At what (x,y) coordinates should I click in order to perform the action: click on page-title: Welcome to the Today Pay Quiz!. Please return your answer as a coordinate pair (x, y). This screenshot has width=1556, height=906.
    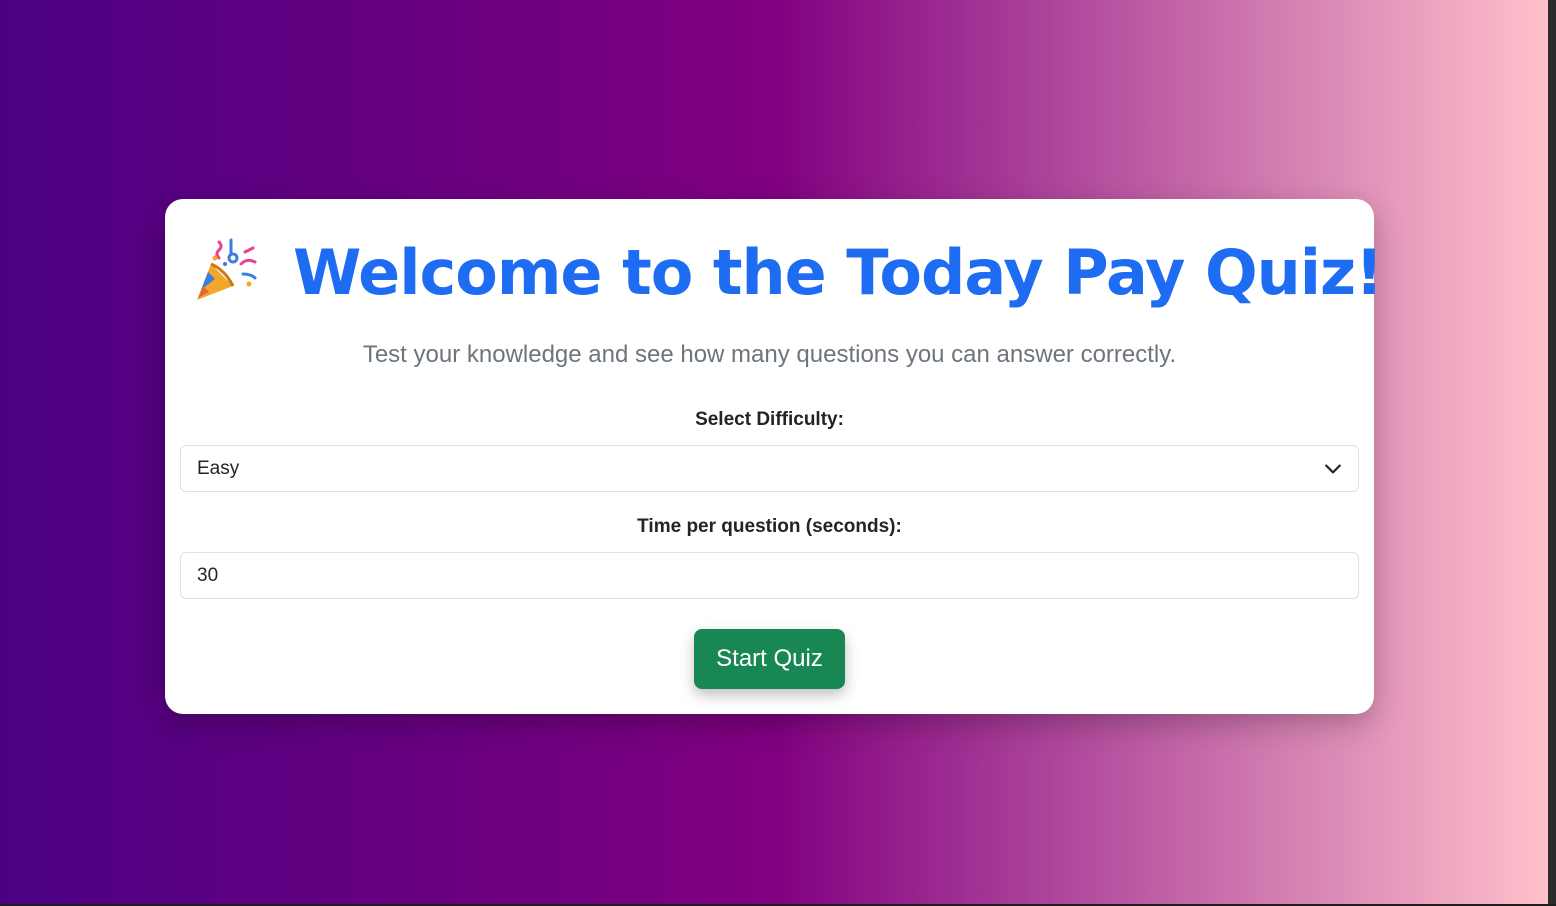
    Looking at the image, I should click on (838, 272).